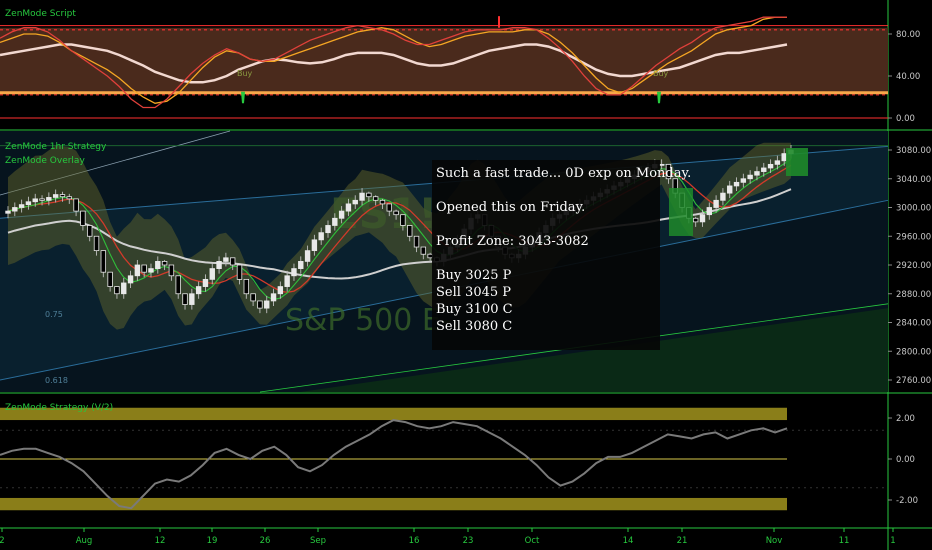 This screenshot has width=932, height=550. I want to click on annotation-line: Opened this on Friday., so click(511, 207).